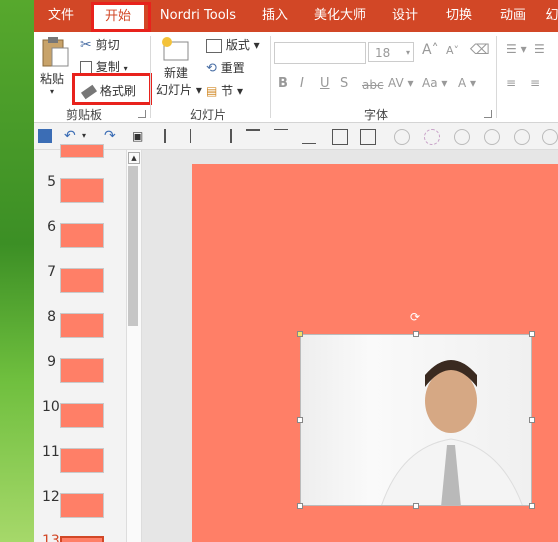 The width and height of the screenshot is (558, 542). I want to click on paste-button: 粘贴 ▾, so click(57, 68).